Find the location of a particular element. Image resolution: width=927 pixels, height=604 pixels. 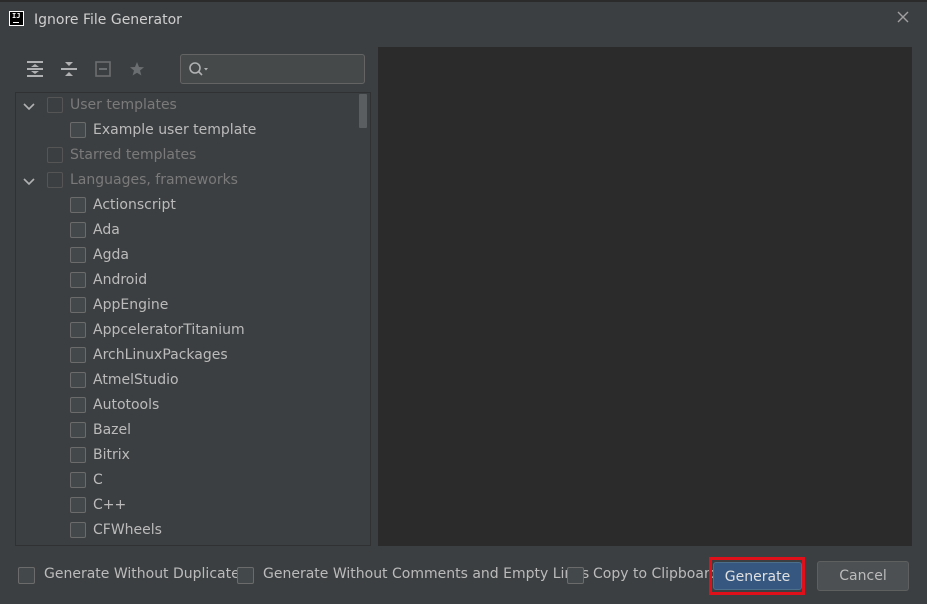

tree-row: AppceleratorTitanium is located at coordinates (186, 330).